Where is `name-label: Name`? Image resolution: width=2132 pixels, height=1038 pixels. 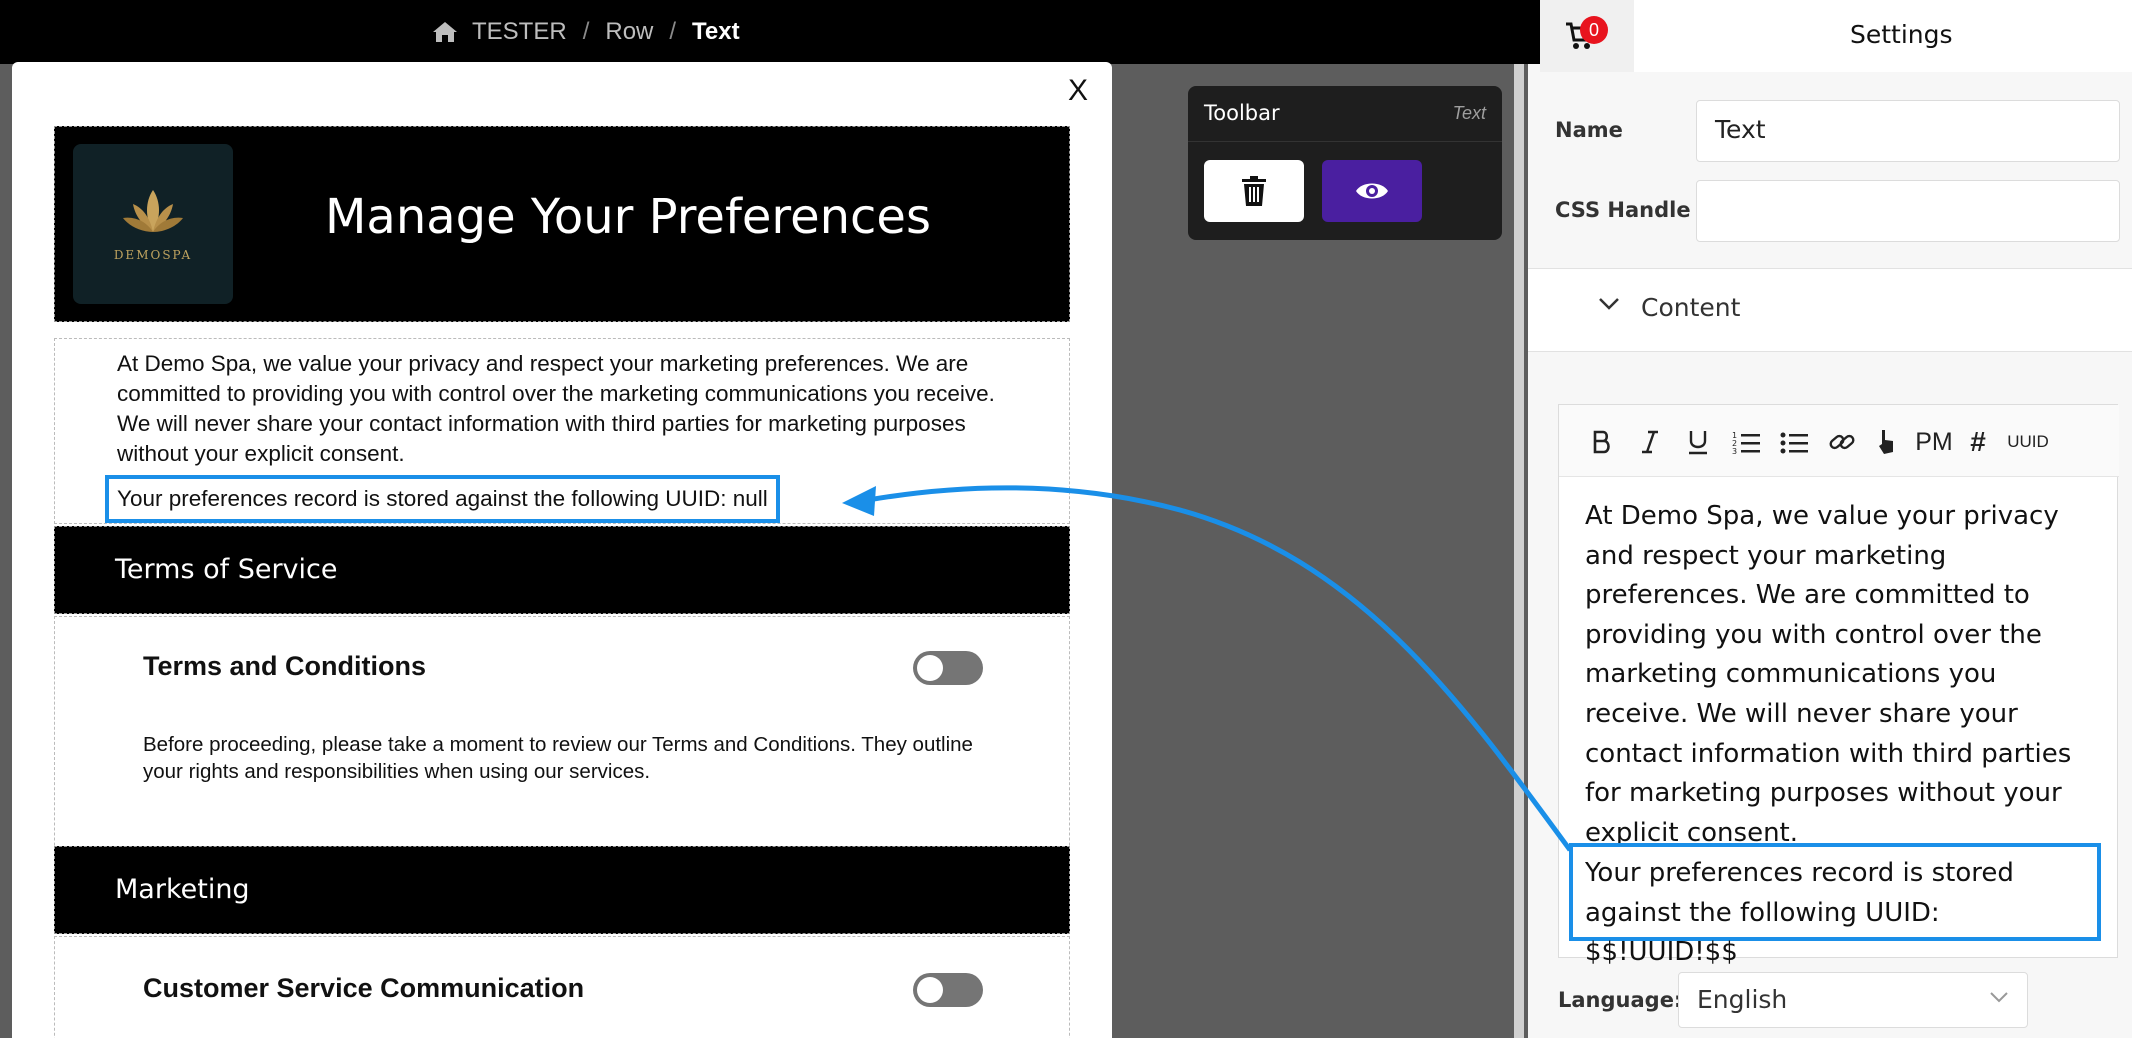
name-label: Name is located at coordinates (1589, 130).